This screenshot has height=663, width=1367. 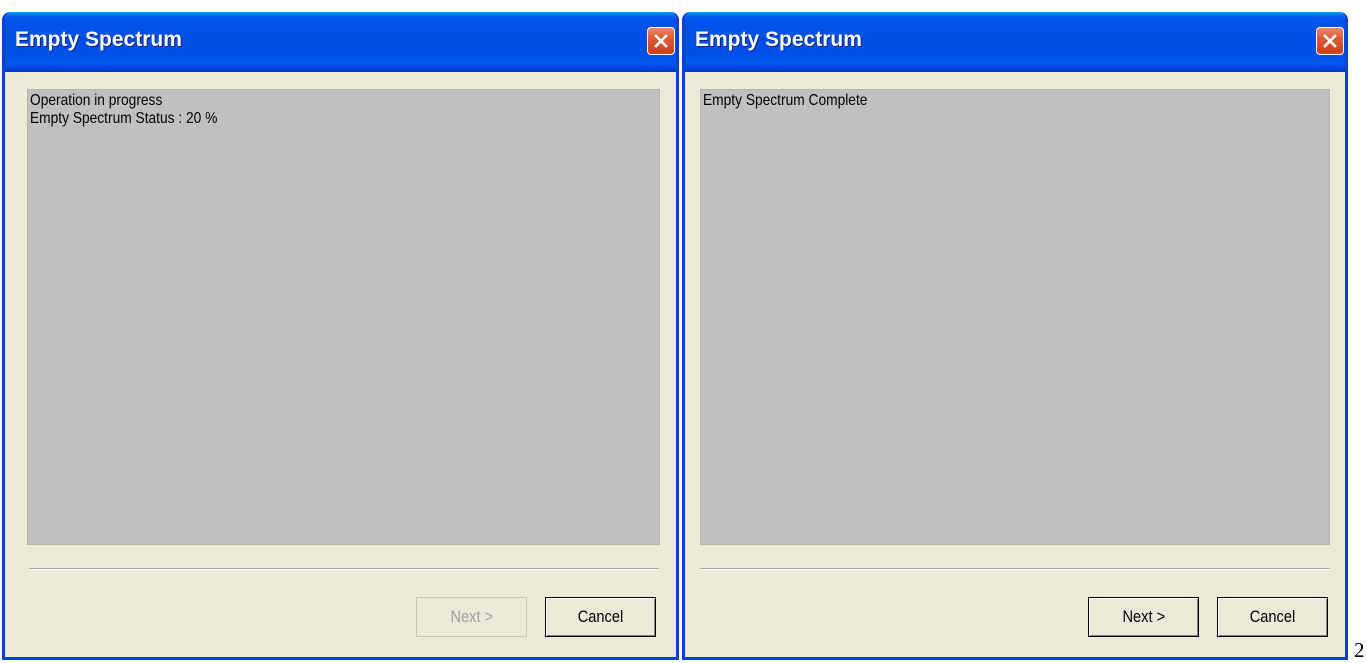 What do you see at coordinates (124, 118) in the screenshot?
I see `status-line-progress: Empty Spectrum Status : 20 %` at bounding box center [124, 118].